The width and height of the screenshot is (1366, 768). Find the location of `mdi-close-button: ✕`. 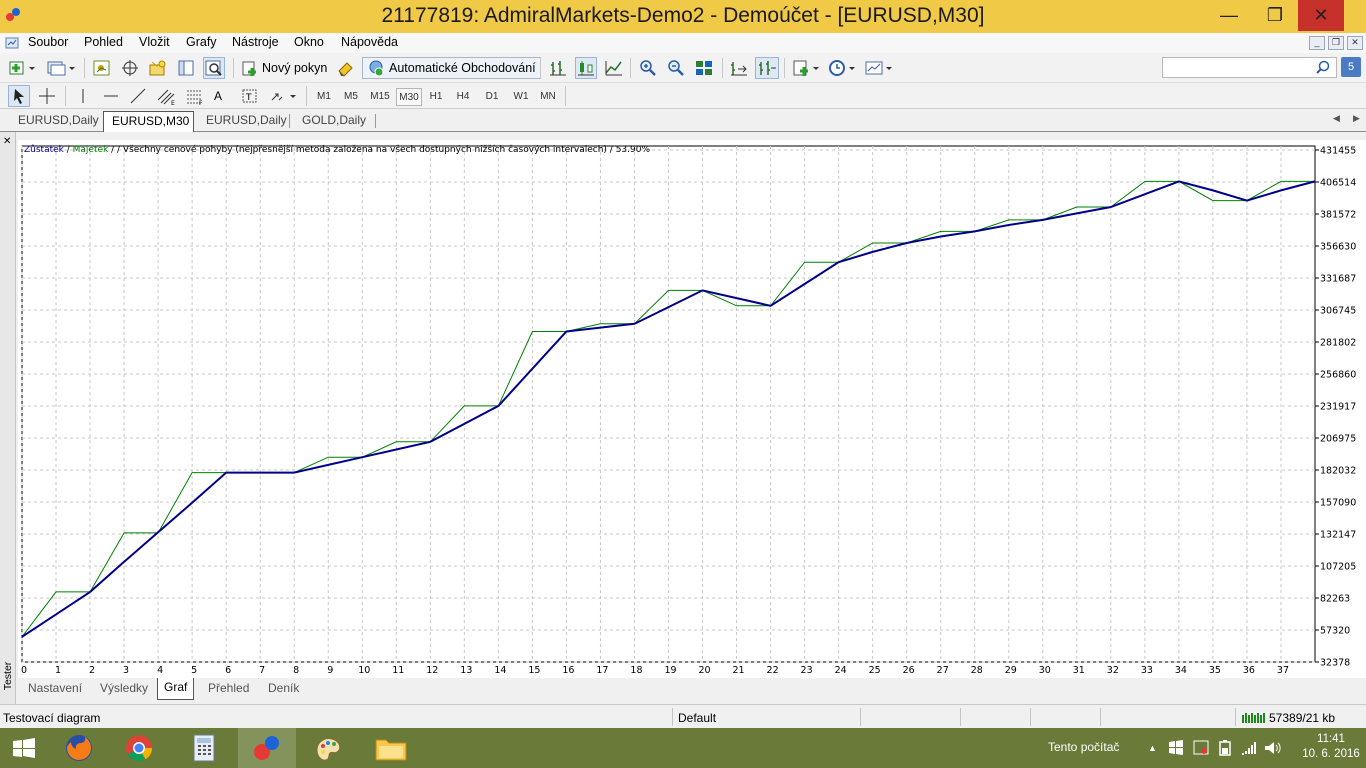

mdi-close-button: ✕ is located at coordinates (1355, 43).